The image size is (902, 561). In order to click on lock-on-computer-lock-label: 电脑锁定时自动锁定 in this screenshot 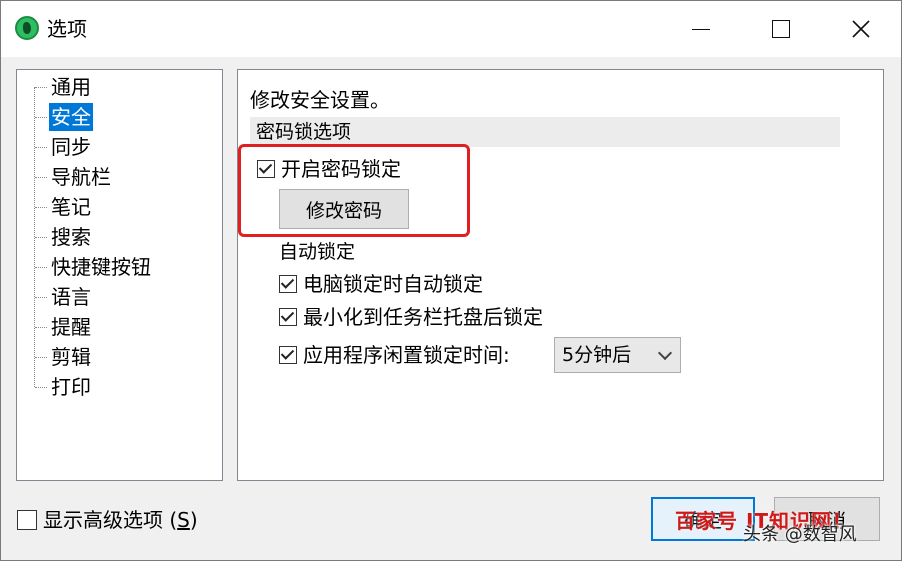, I will do `click(393, 284)`.